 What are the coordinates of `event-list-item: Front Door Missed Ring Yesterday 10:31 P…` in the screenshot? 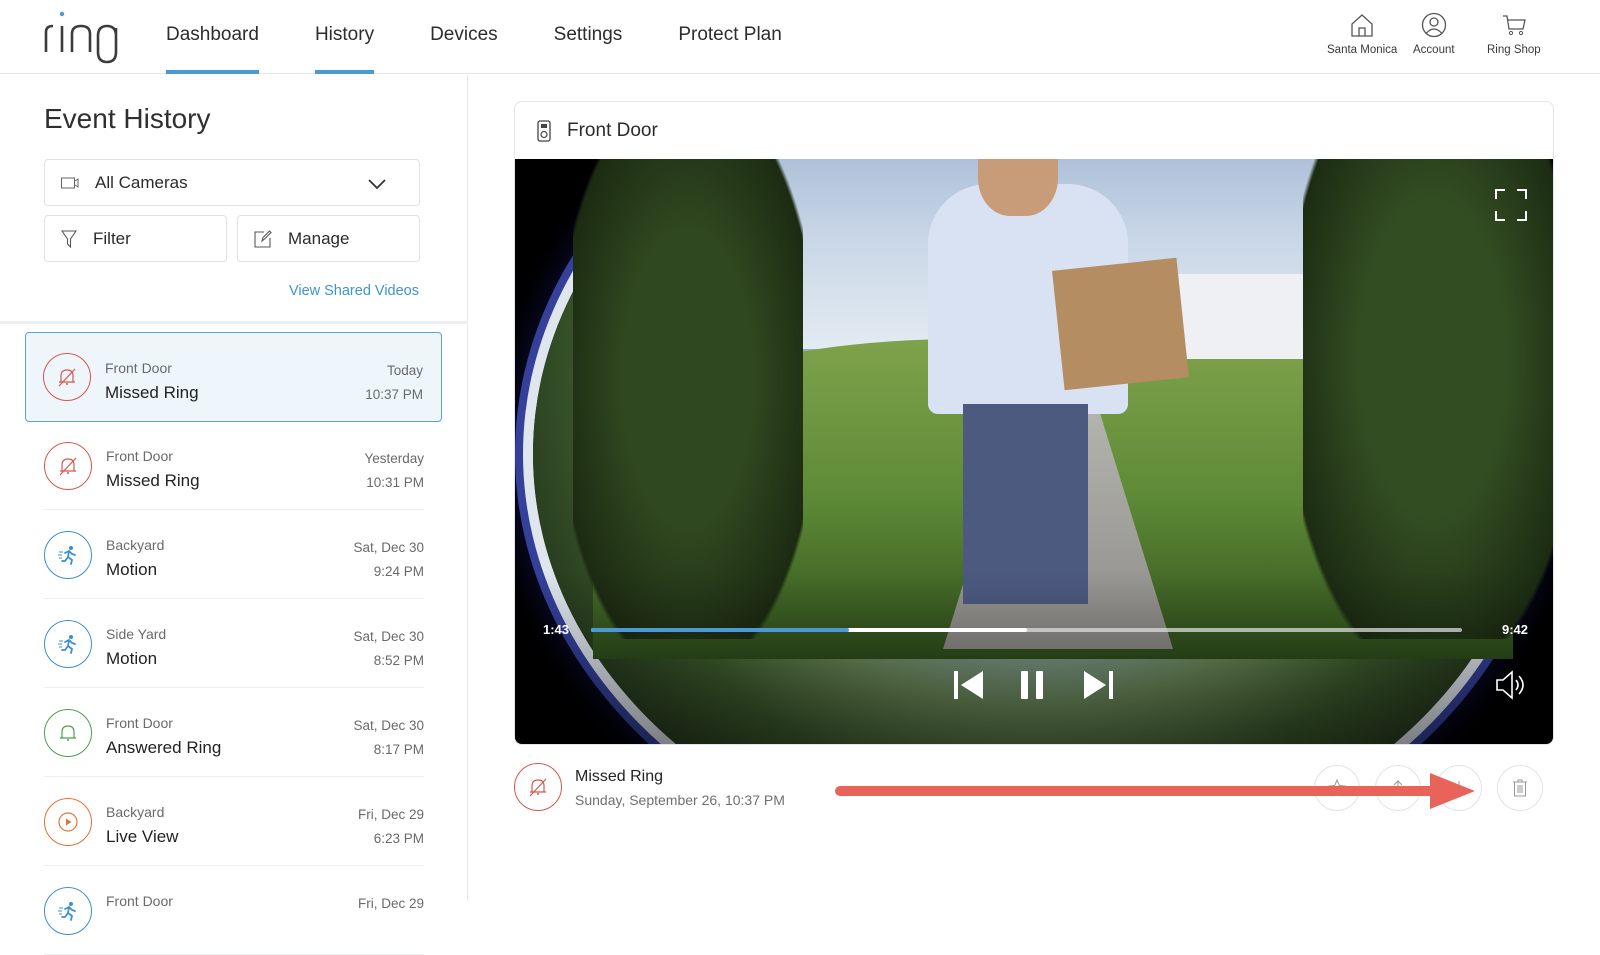 It's located at (234, 465).